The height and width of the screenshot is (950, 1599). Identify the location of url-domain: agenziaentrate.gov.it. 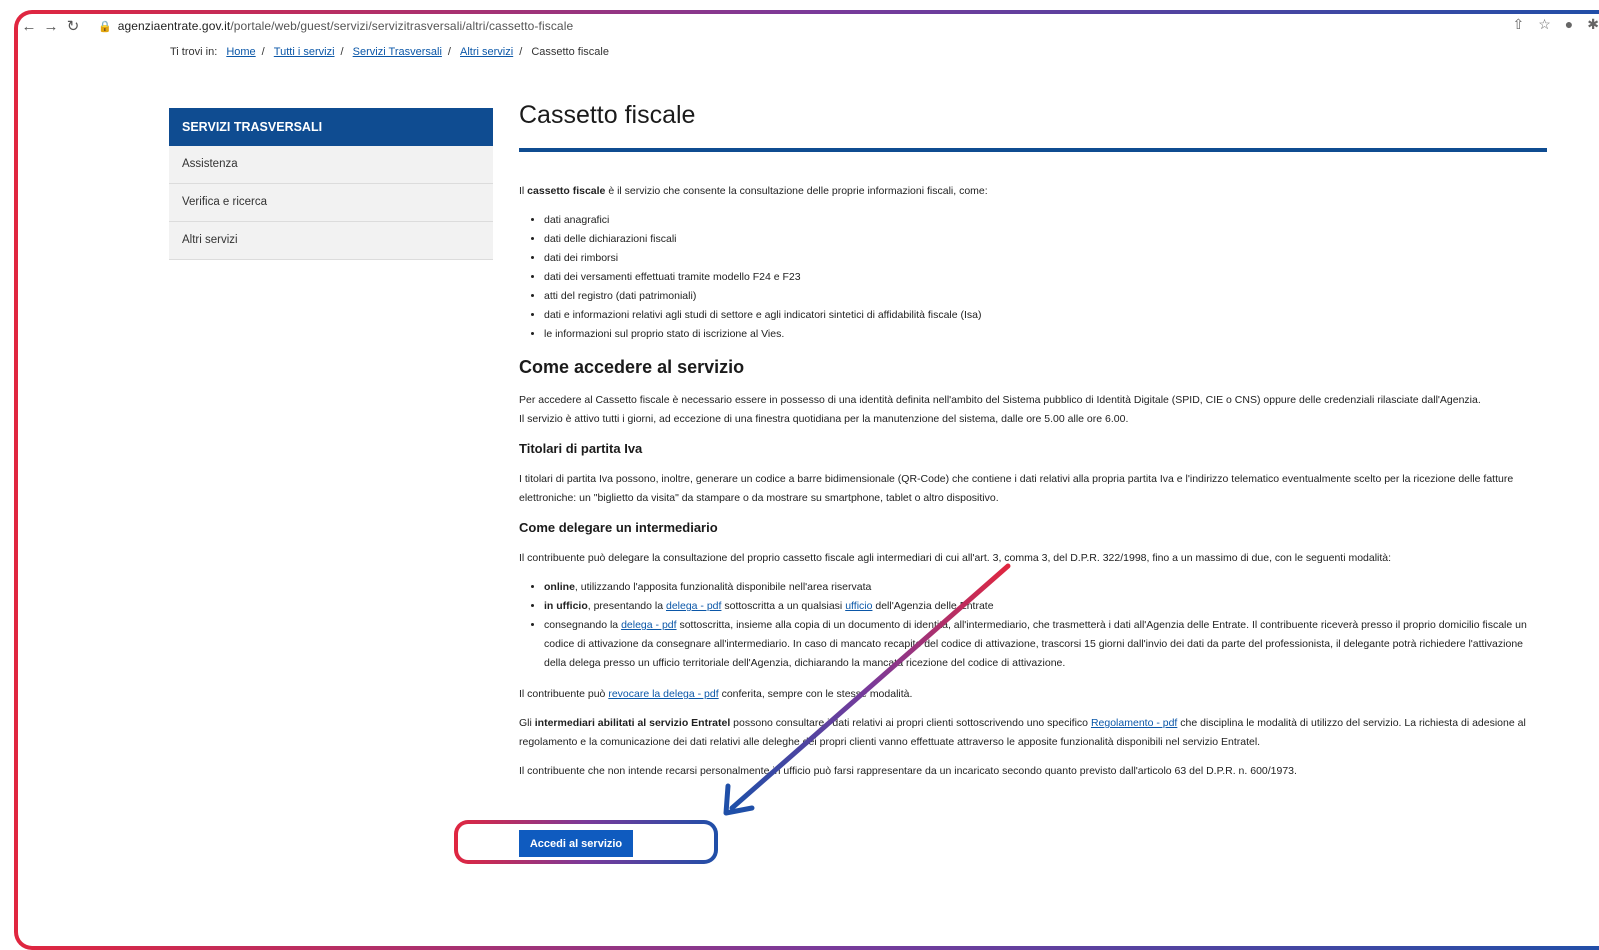
(174, 26).